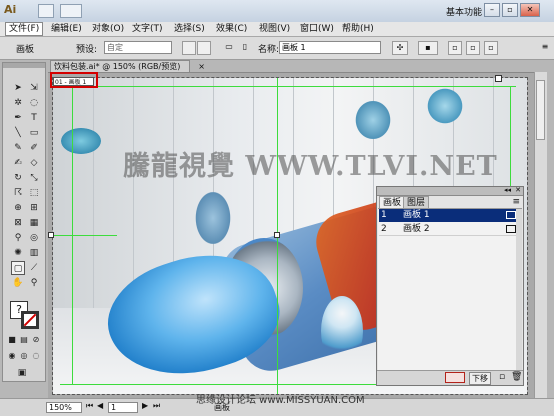  I want to click on blob-brush-tool-icon: ✍, so click(18, 163).